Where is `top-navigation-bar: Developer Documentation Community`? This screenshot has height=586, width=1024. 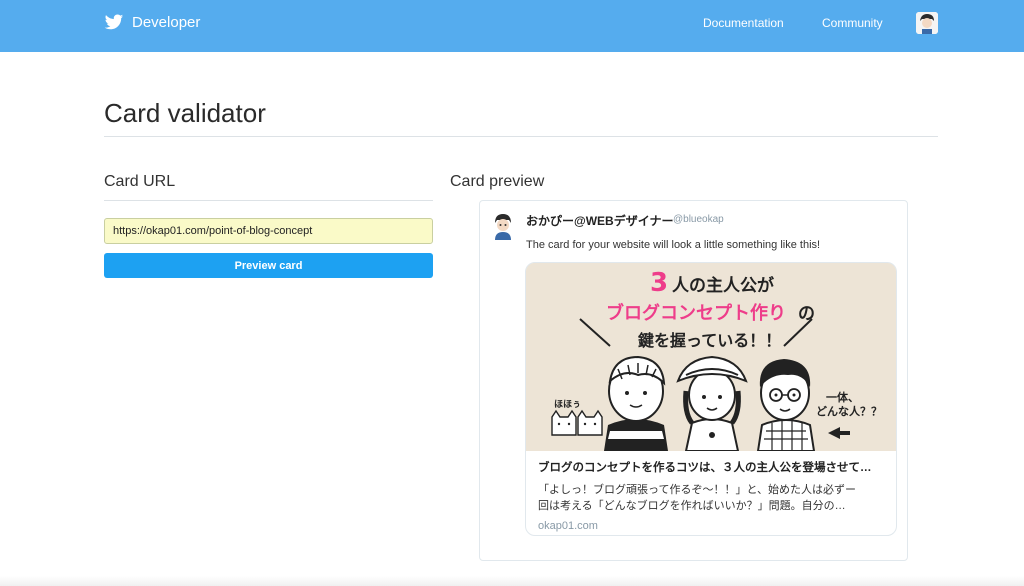
top-navigation-bar: Developer Documentation Community is located at coordinates (512, 26).